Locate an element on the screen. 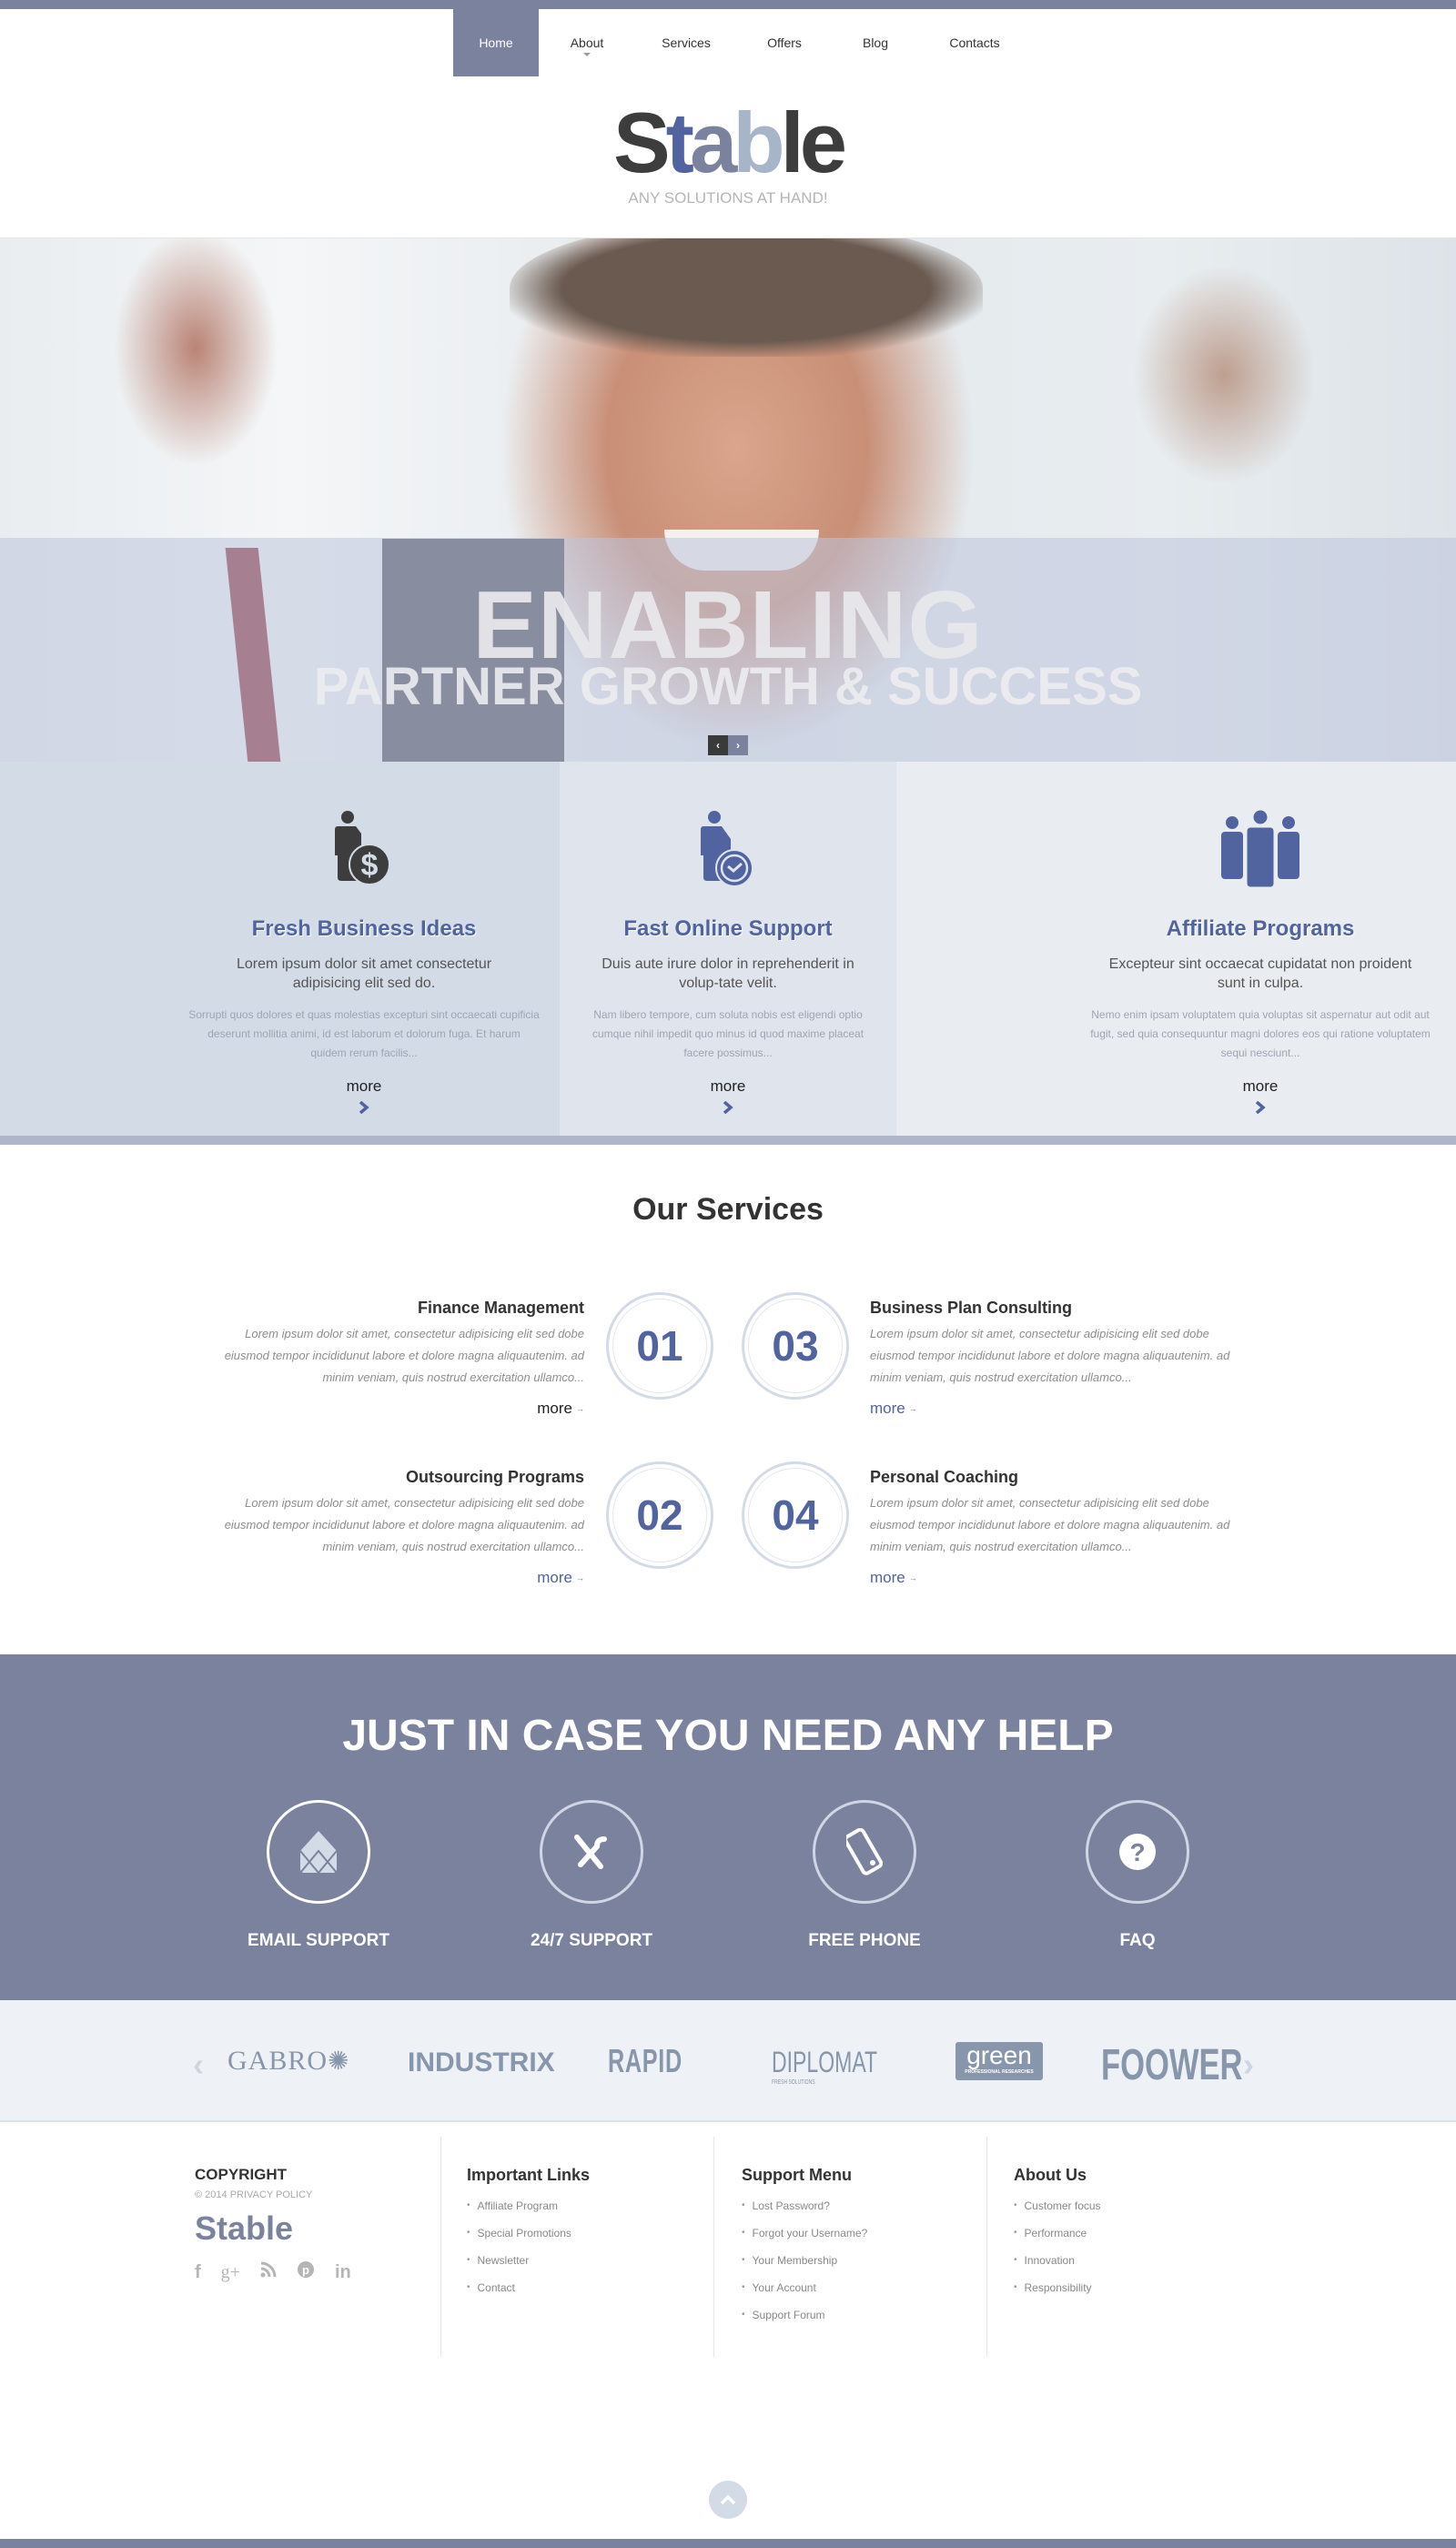  footer-link: Innovation is located at coordinates (1132, 2268).